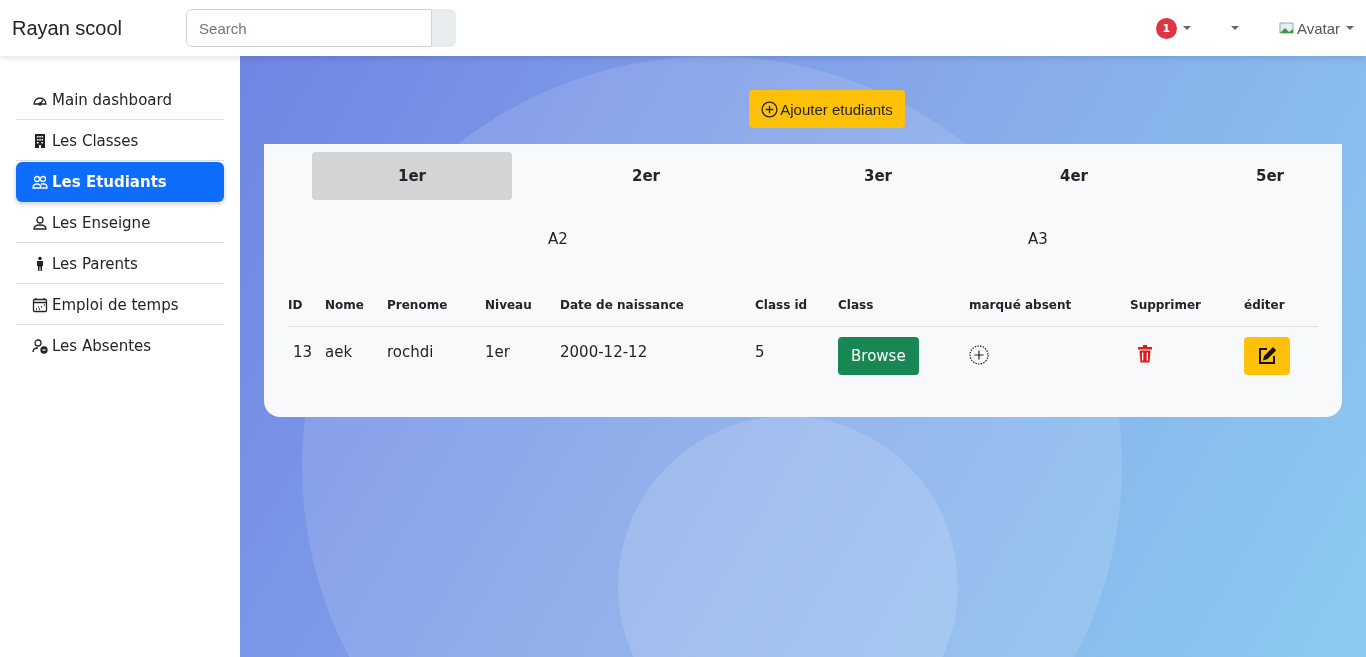 This screenshot has height=657, width=1366. I want to click on table-cell: aek, so click(356, 357).